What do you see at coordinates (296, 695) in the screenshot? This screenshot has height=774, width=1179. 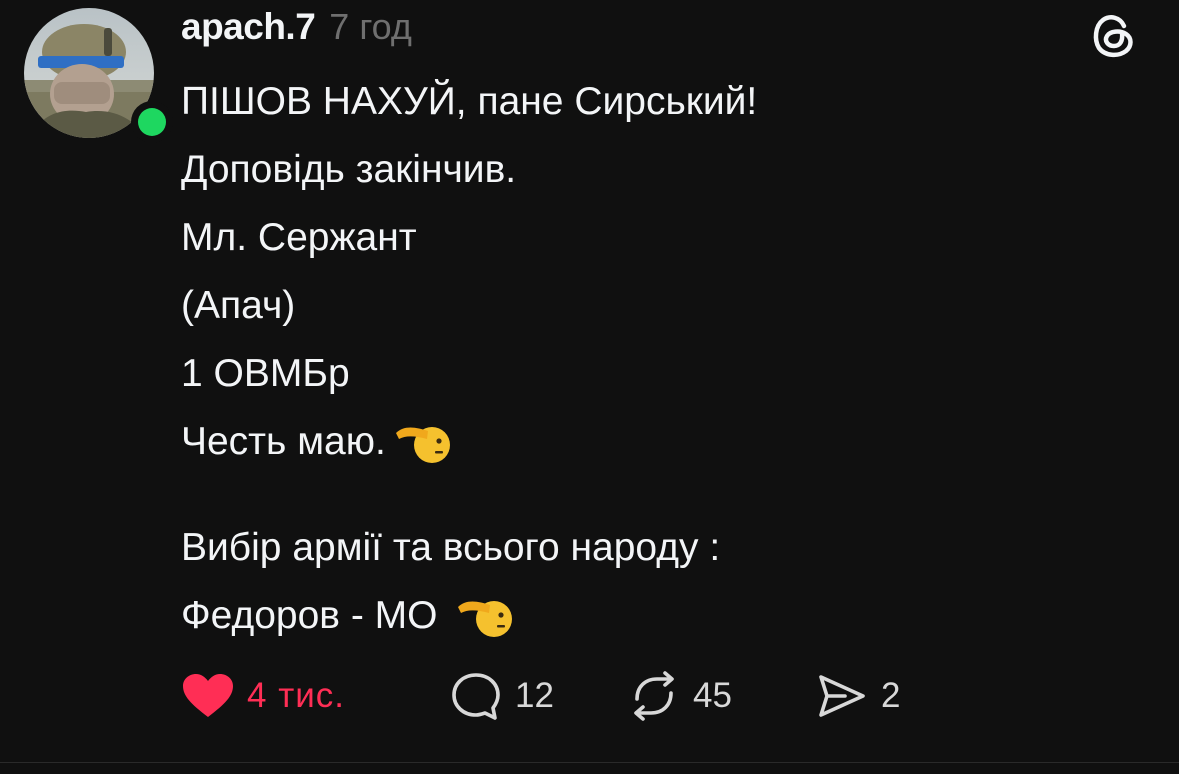 I see `like-count: 4 тис.` at bounding box center [296, 695].